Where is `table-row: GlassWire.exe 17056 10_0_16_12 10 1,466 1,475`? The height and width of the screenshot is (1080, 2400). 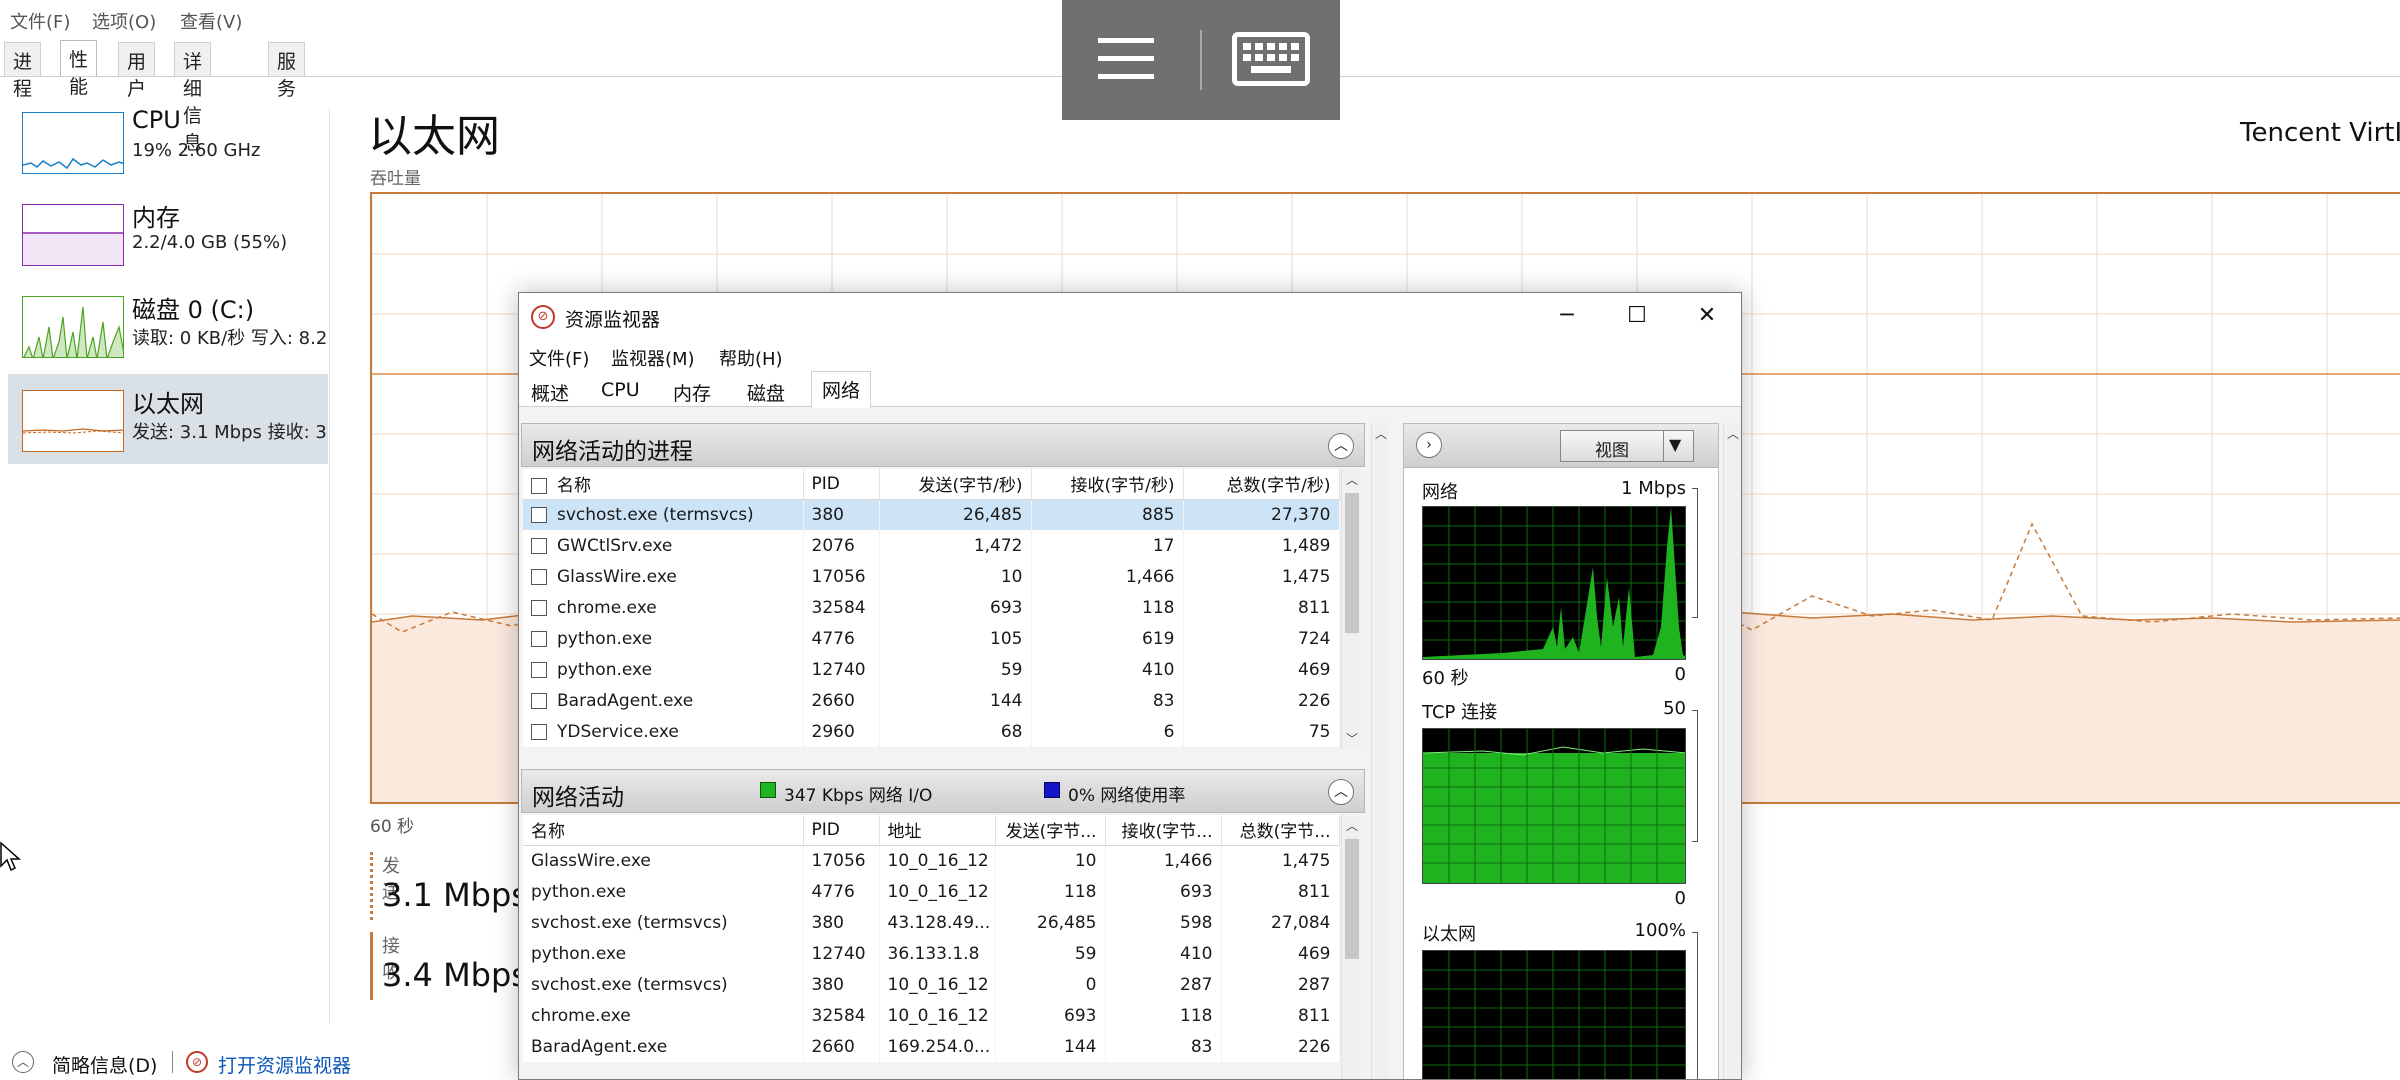
table-row: GlassWire.exe 17056 10_0_16_12 10 1,466 1,475 is located at coordinates (931, 860).